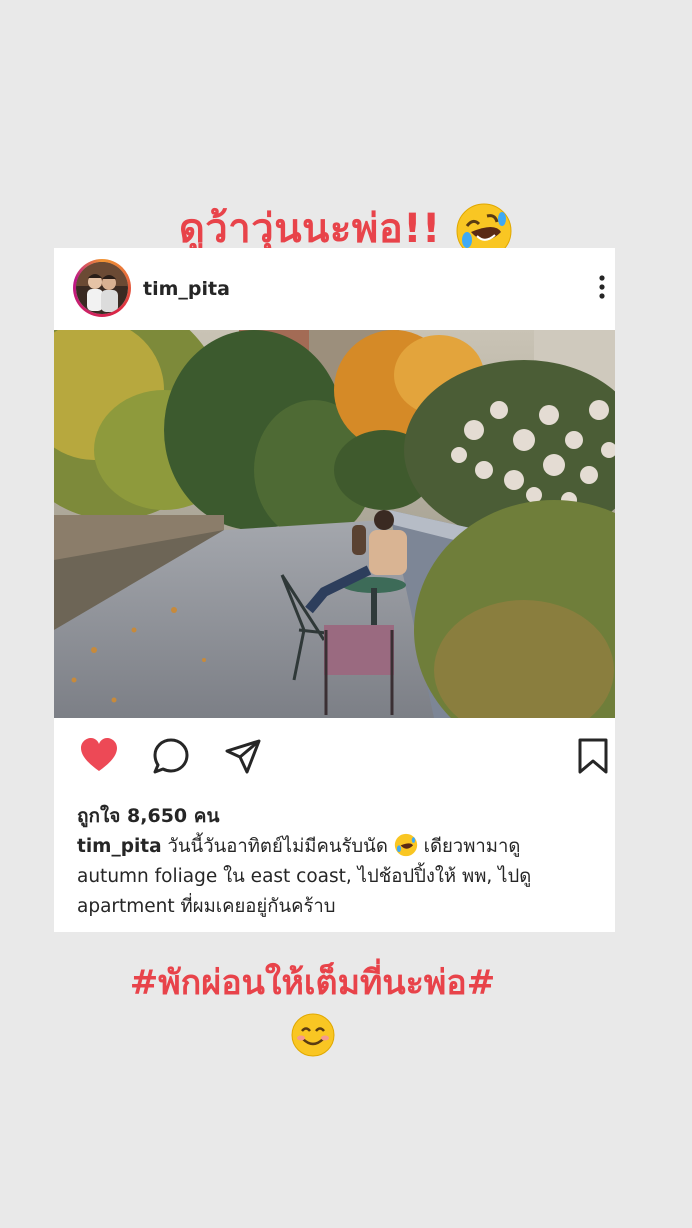 Image resolution: width=692 pixels, height=1228 pixels. What do you see at coordinates (334, 289) in the screenshot?
I see `post-header: tim_pita` at bounding box center [334, 289].